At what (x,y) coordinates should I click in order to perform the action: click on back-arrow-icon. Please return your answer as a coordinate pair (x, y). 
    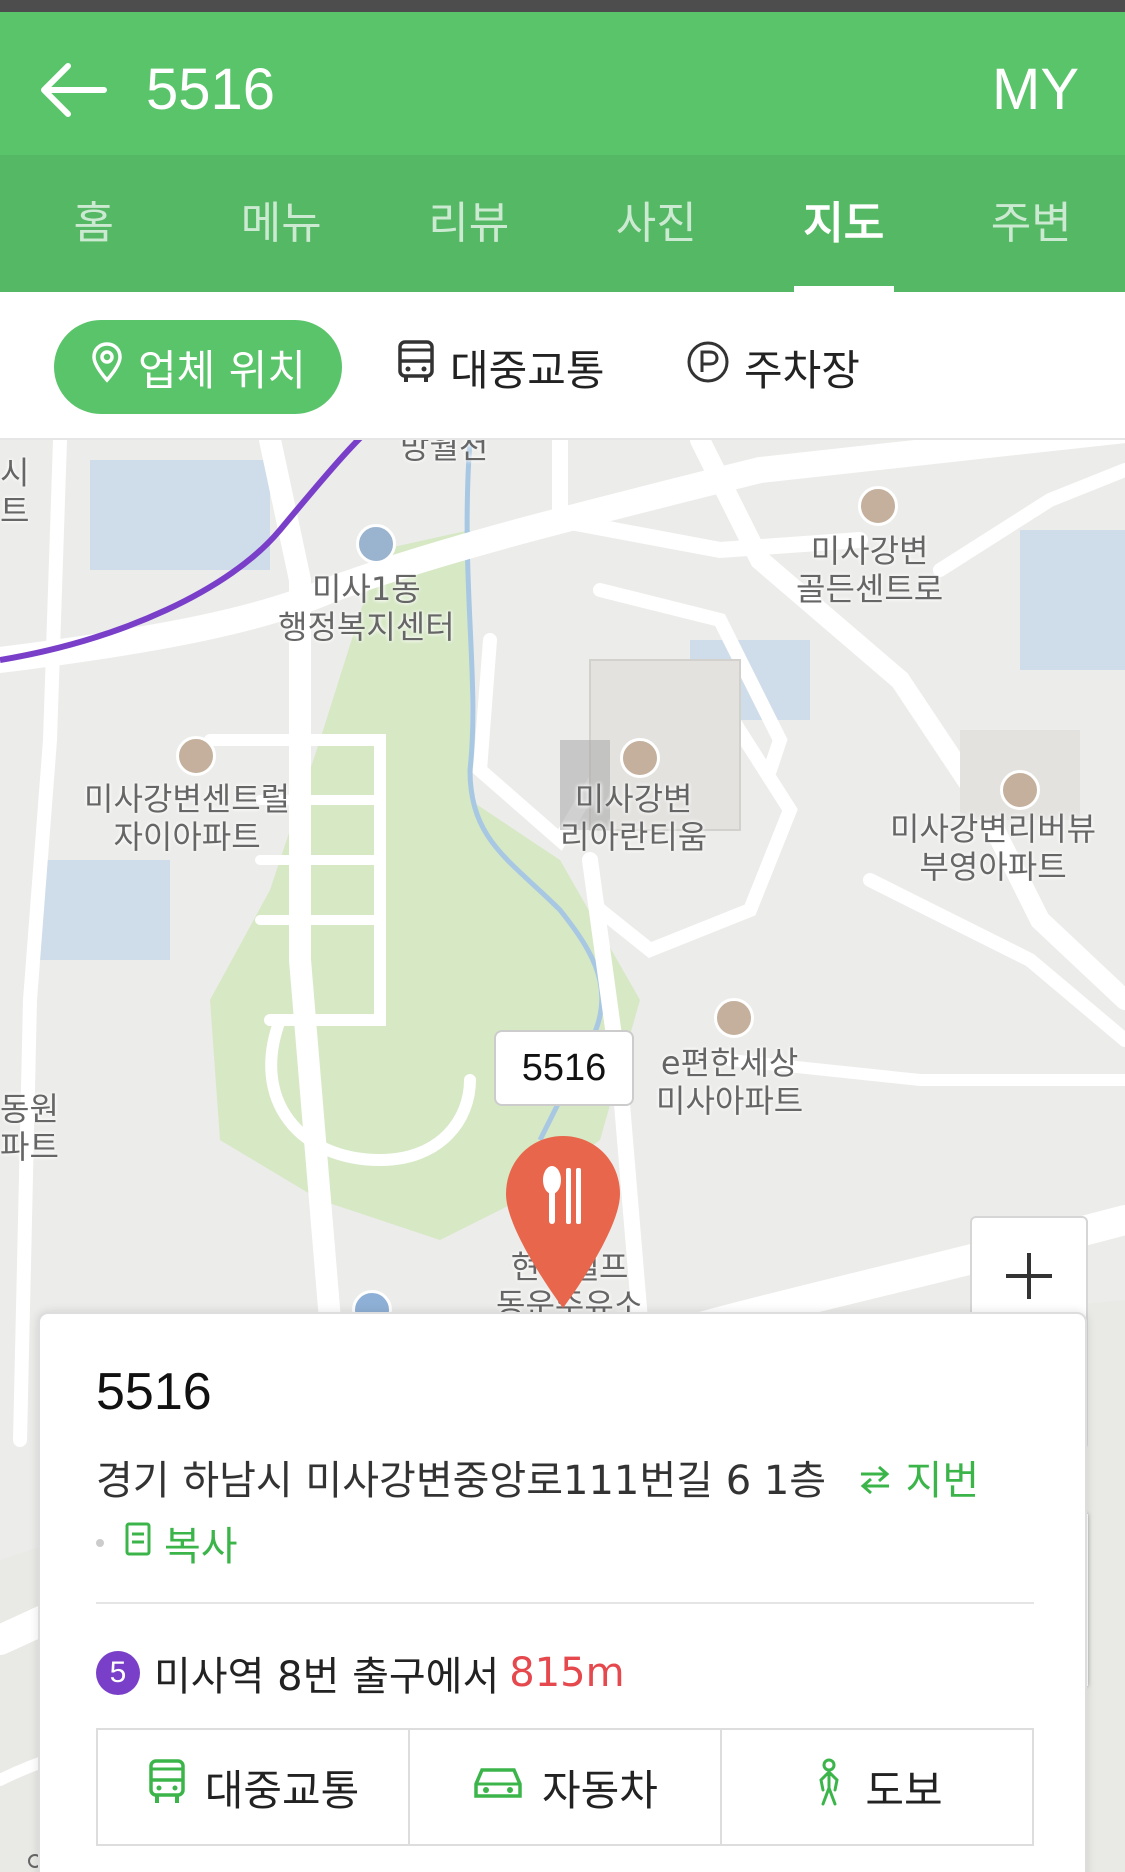
    Looking at the image, I should click on (73, 90).